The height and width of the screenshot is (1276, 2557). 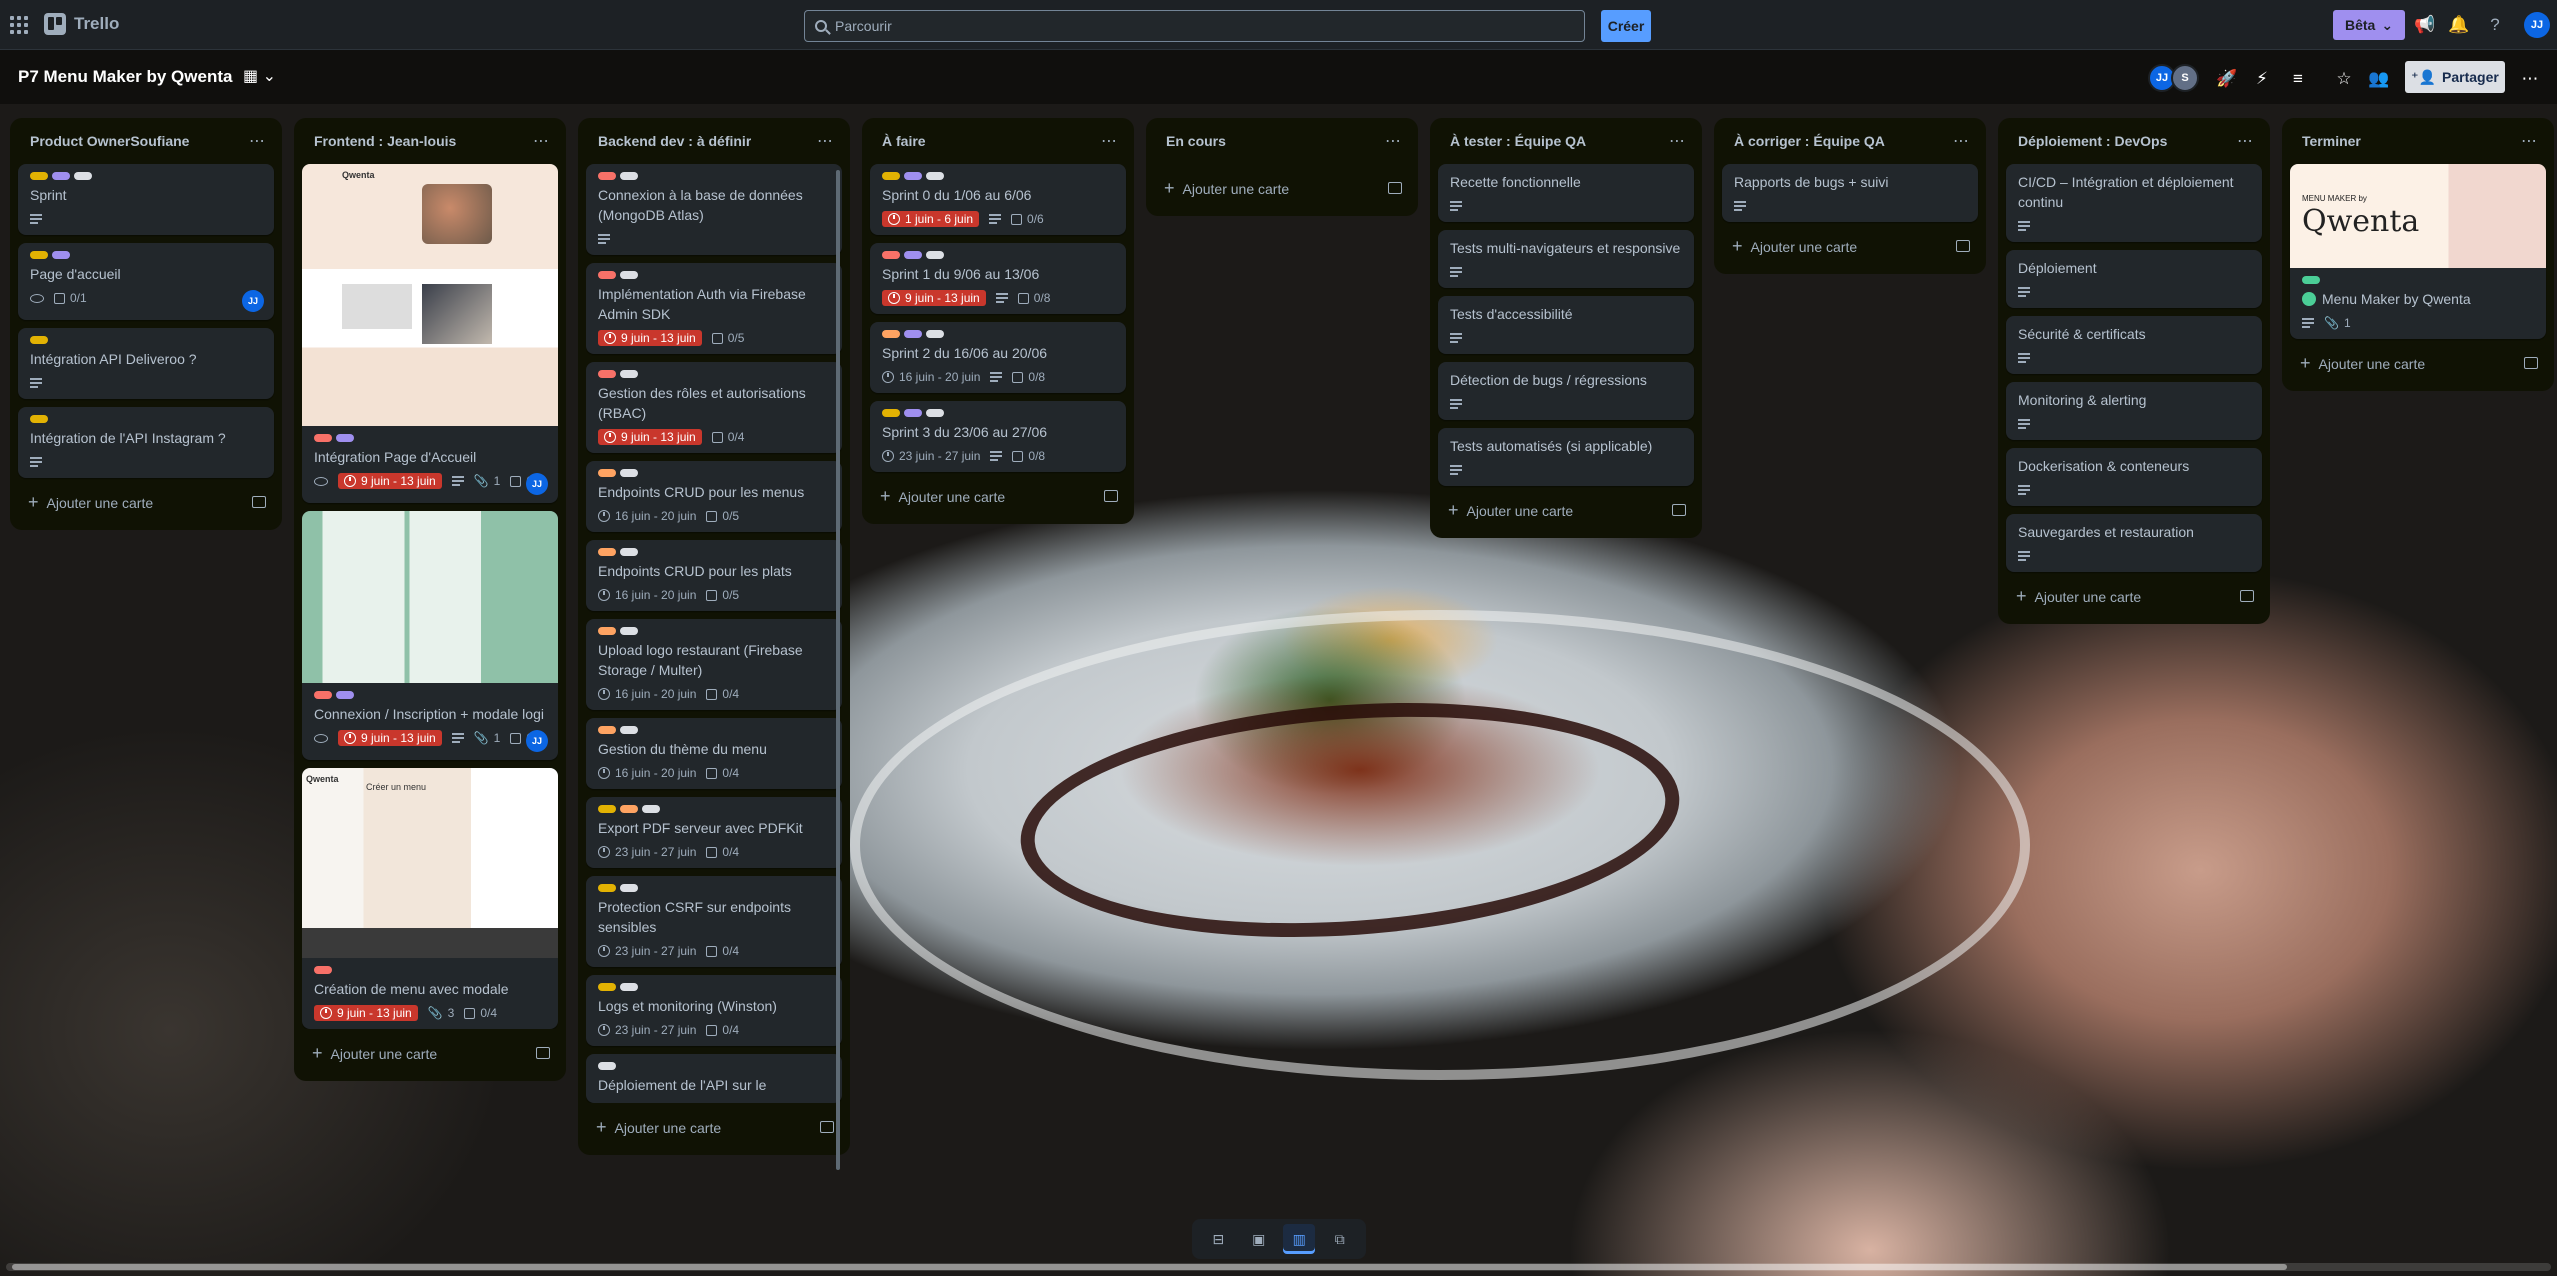 What do you see at coordinates (1149, 1267) in the screenshot?
I see `scrollbar-thumb` at bounding box center [1149, 1267].